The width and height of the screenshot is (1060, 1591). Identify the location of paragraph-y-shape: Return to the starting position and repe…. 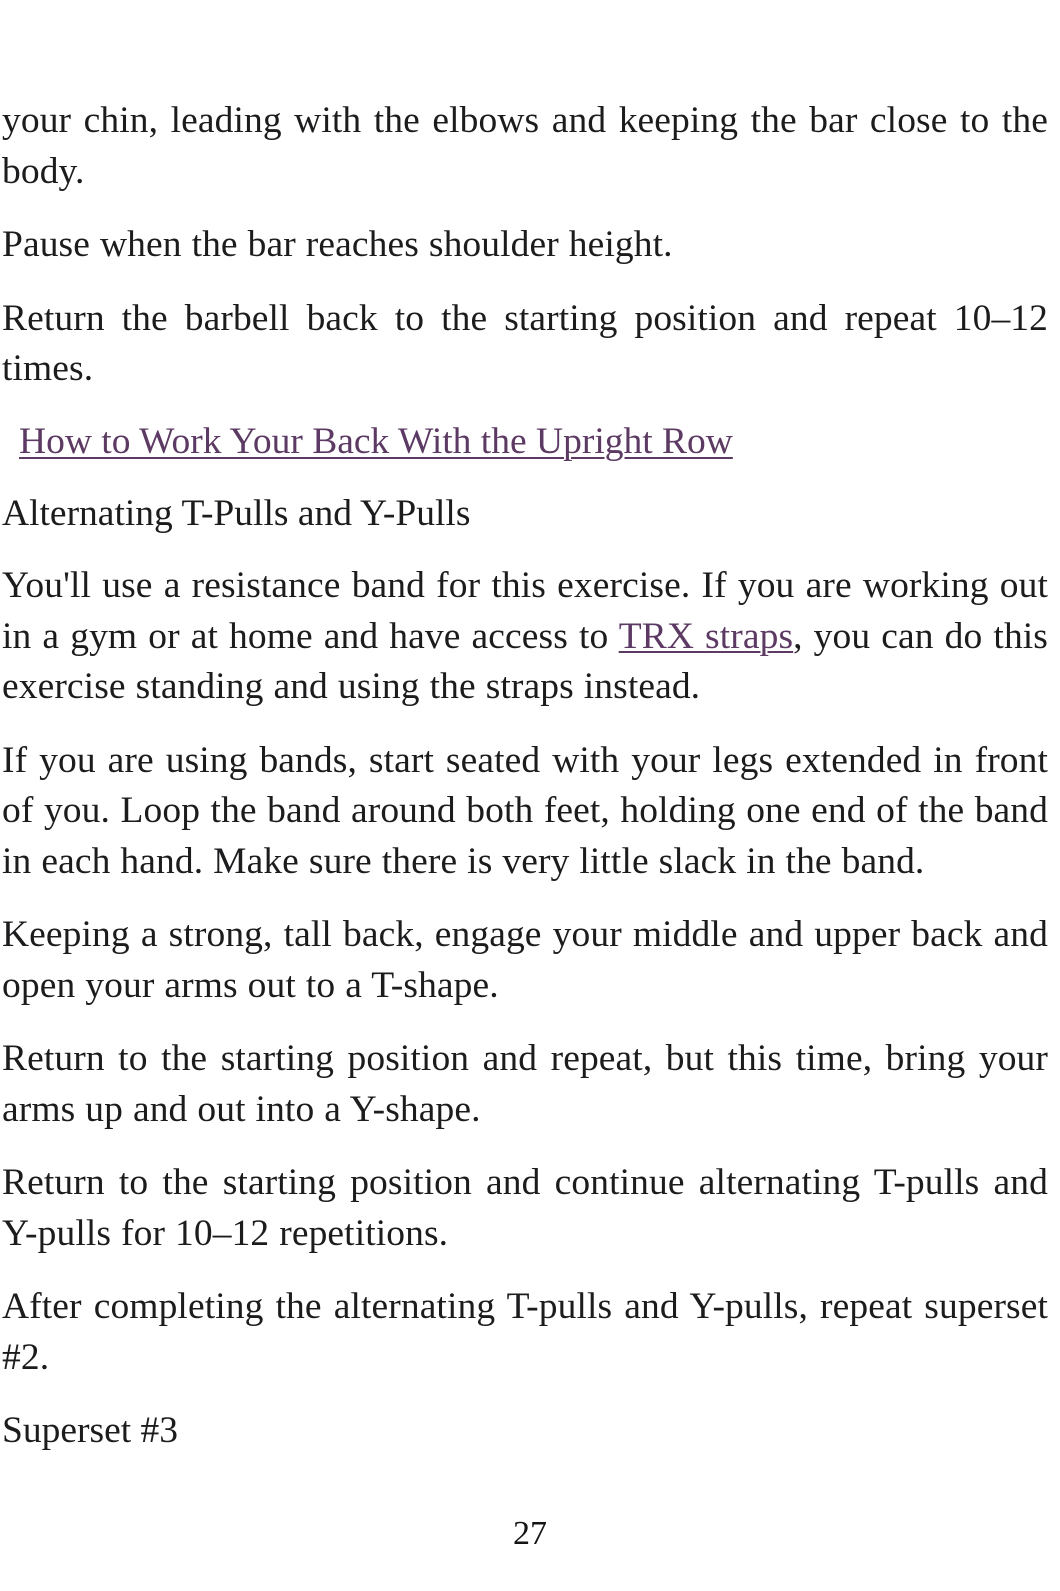
(525, 1084).